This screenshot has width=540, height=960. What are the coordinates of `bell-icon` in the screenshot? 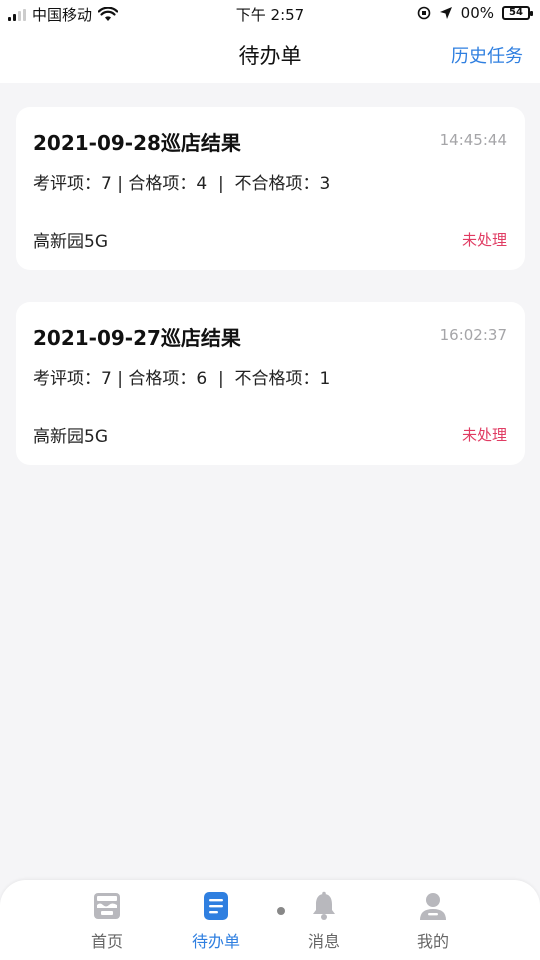 It's located at (324, 905).